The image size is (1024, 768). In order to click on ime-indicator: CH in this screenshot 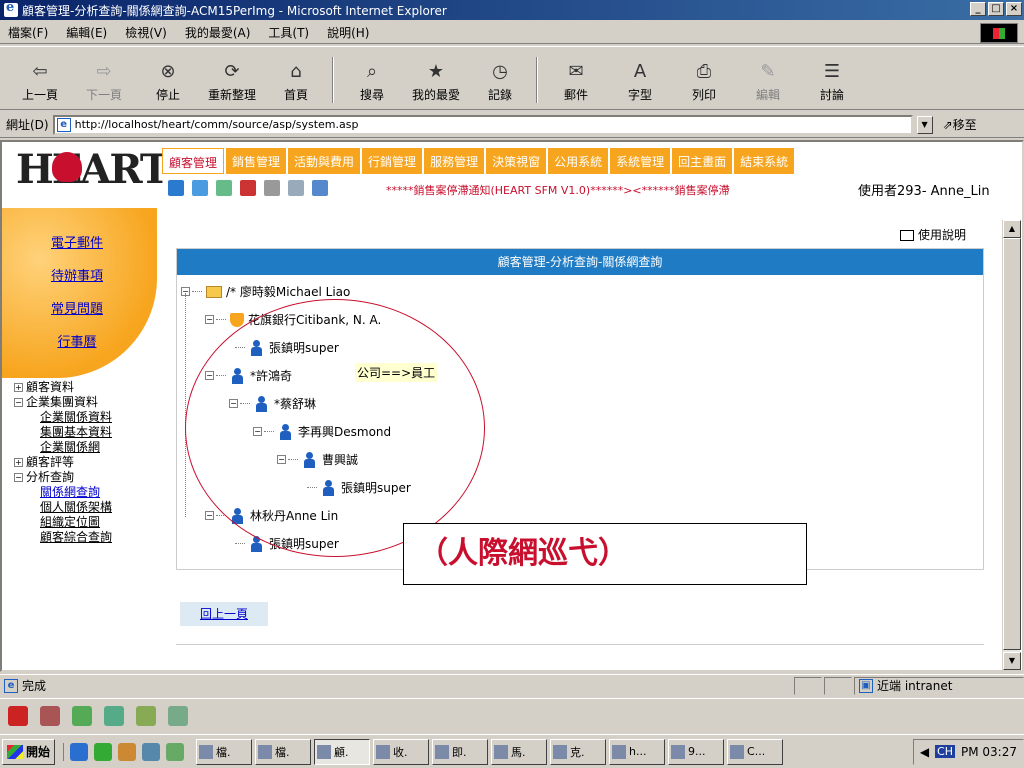, I will do `click(945, 751)`.